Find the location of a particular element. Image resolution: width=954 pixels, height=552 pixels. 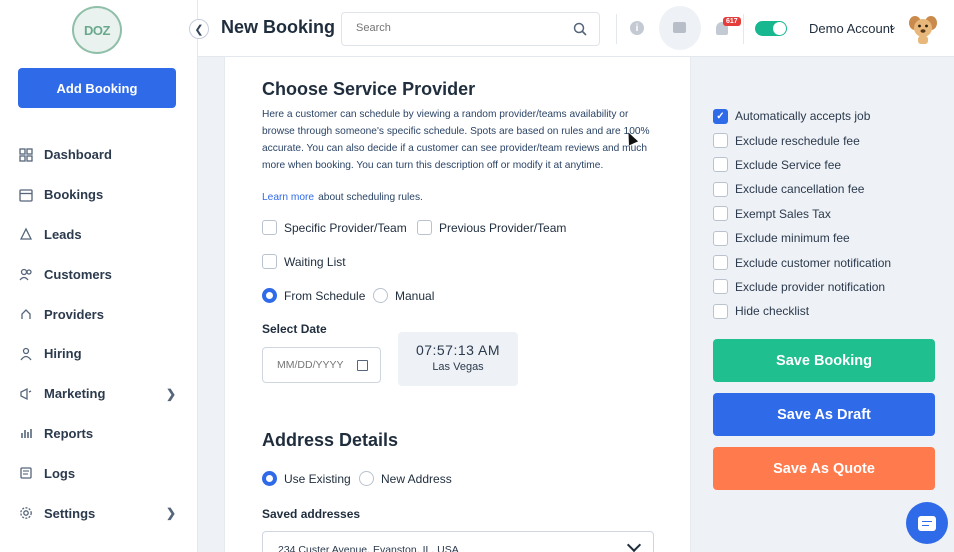

sidebar-item-label: Providers is located at coordinates (74, 314).